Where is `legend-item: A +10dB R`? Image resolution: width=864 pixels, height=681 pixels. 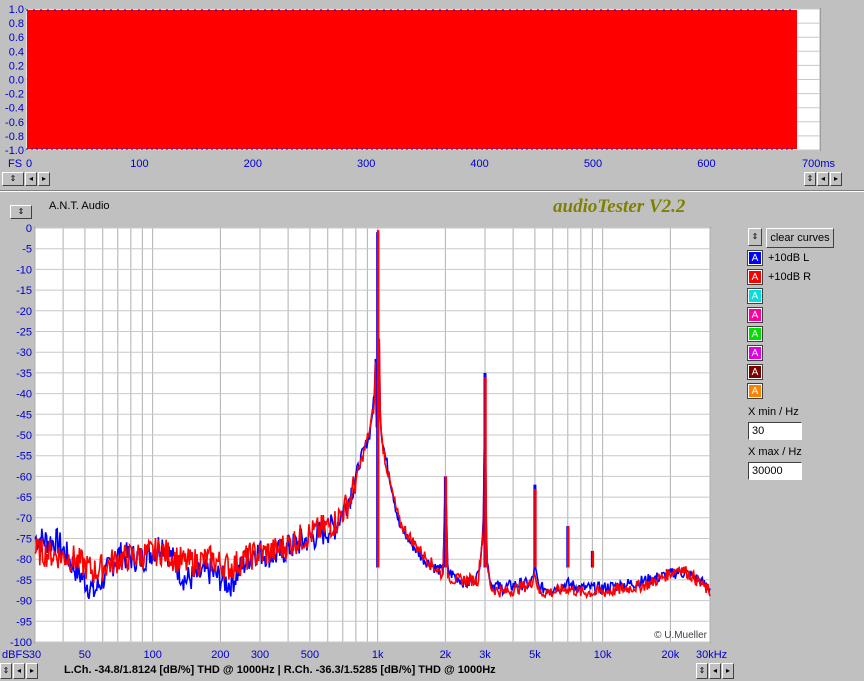 legend-item: A +10dB R is located at coordinates (779, 277).